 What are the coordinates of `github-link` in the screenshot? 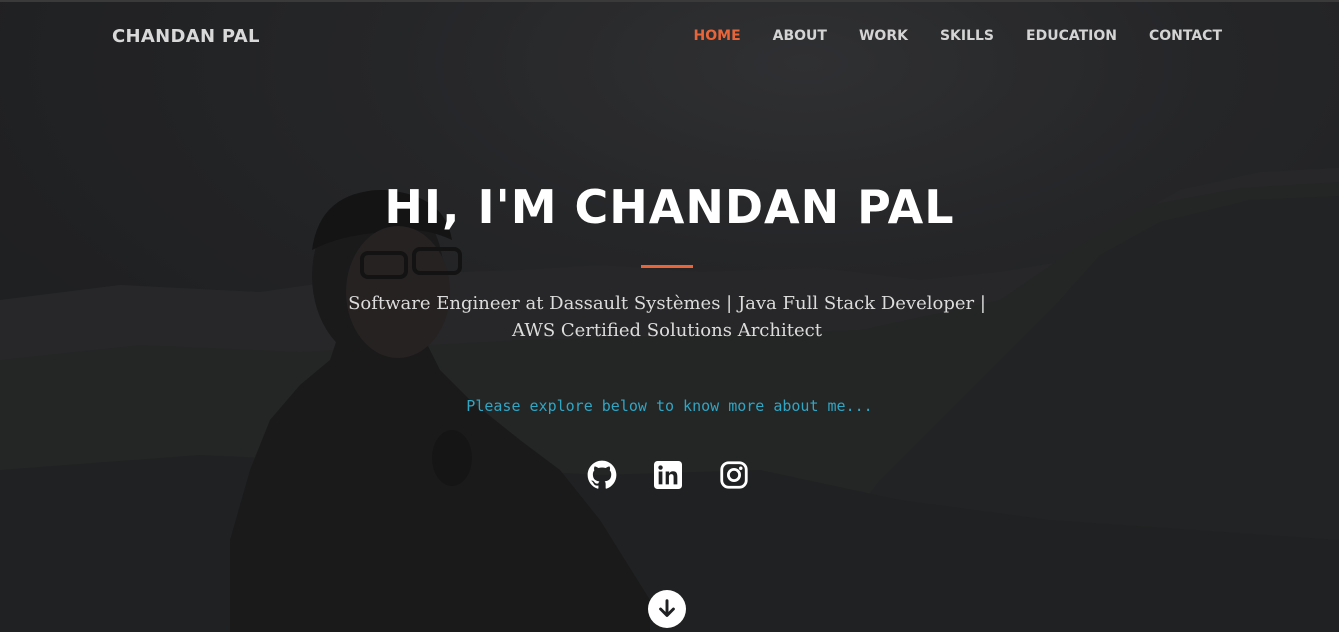 It's located at (602, 475).